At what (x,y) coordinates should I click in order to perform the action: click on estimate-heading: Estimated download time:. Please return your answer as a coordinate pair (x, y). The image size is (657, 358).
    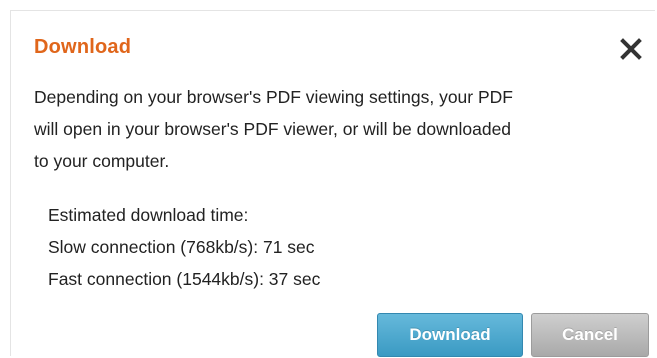
    Looking at the image, I should click on (148, 215).